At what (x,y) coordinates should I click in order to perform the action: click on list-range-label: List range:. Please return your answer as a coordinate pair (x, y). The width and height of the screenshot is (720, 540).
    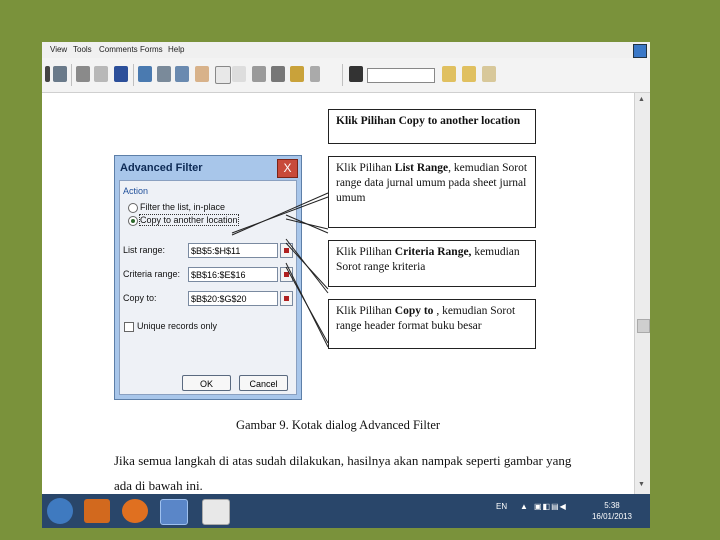
    Looking at the image, I should click on (144, 250).